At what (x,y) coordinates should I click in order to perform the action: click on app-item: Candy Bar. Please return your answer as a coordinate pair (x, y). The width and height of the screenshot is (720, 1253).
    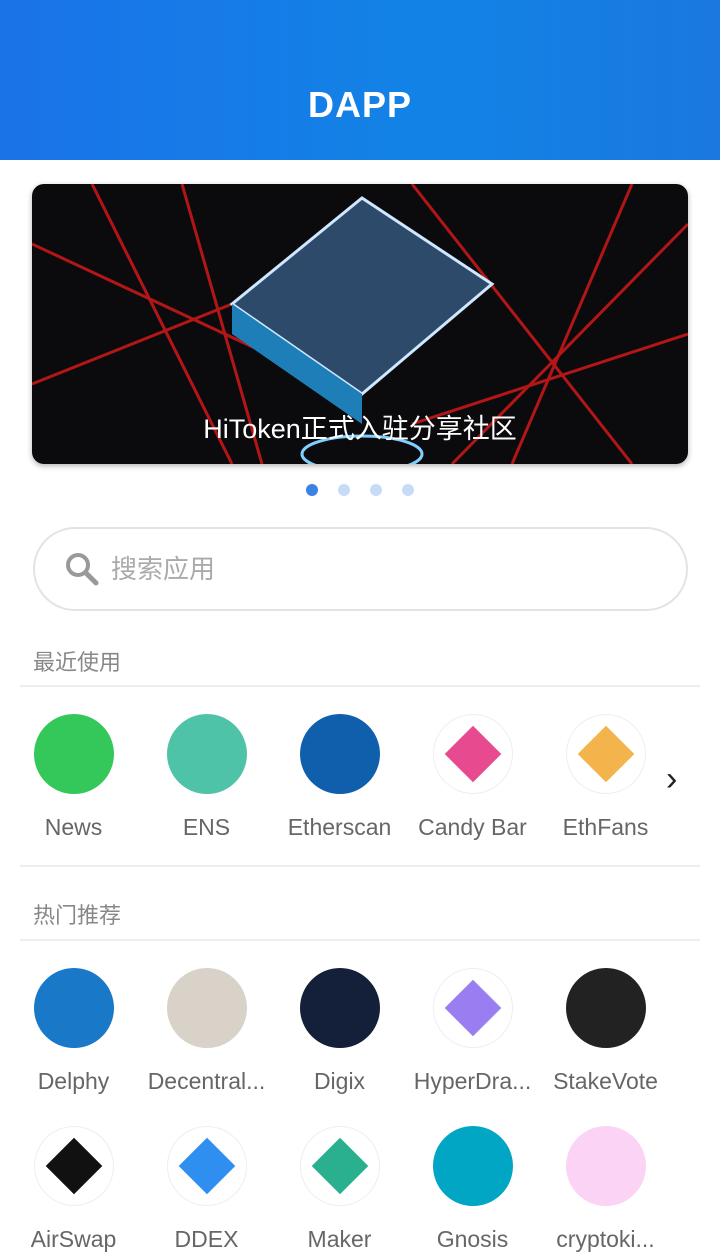
    Looking at the image, I should click on (472, 777).